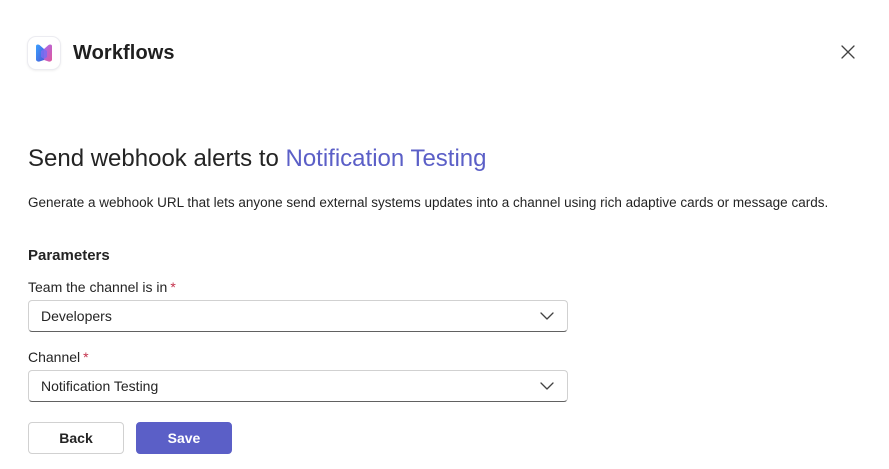 This screenshot has height=469, width=889. I want to click on dialog-header: Workflows, so click(101, 53).